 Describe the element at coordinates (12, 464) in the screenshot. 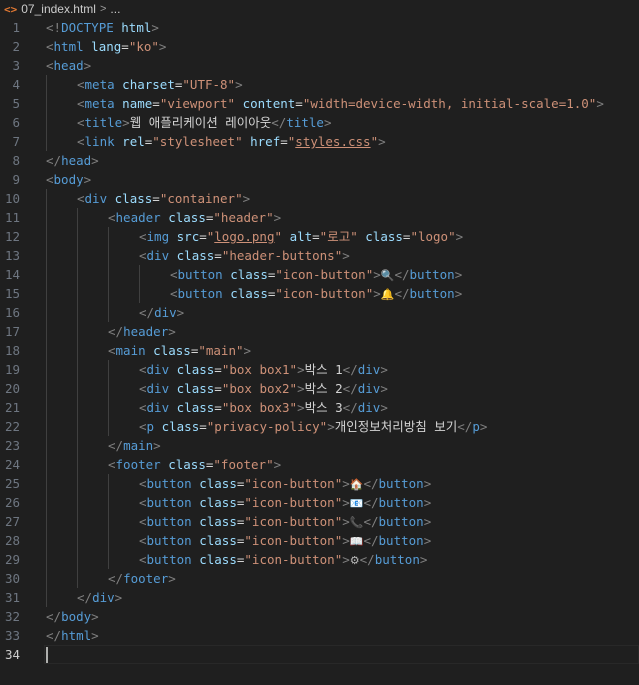

I see `line-number: 24` at that location.